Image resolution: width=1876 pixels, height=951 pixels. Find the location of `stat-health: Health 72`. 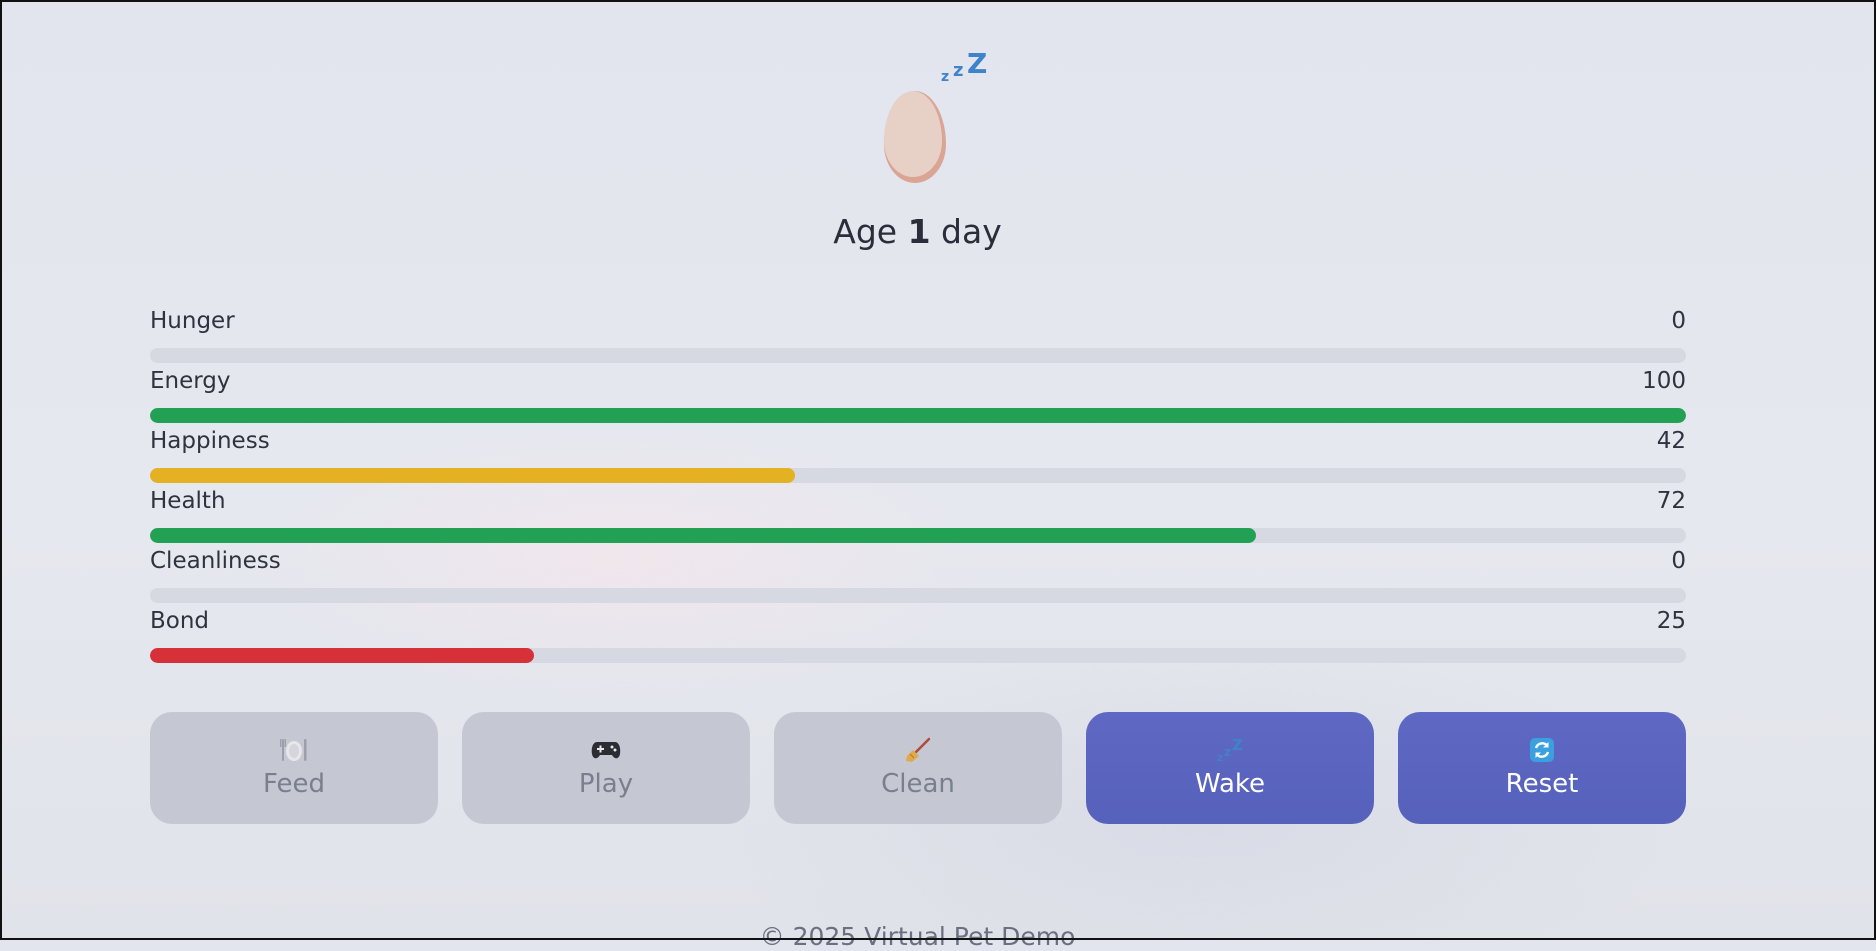

stat-health: Health 72 is located at coordinates (918, 518).